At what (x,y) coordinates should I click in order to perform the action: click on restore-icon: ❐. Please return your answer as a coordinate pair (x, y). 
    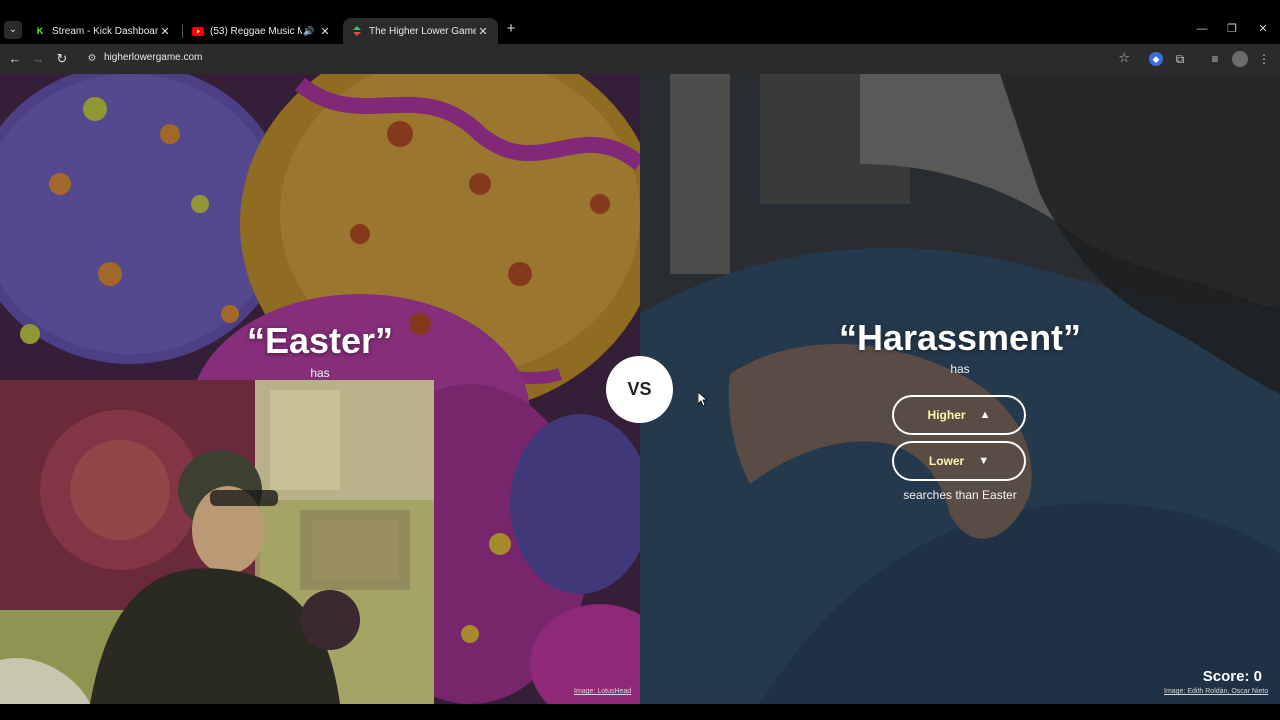
    Looking at the image, I should click on (1232, 29).